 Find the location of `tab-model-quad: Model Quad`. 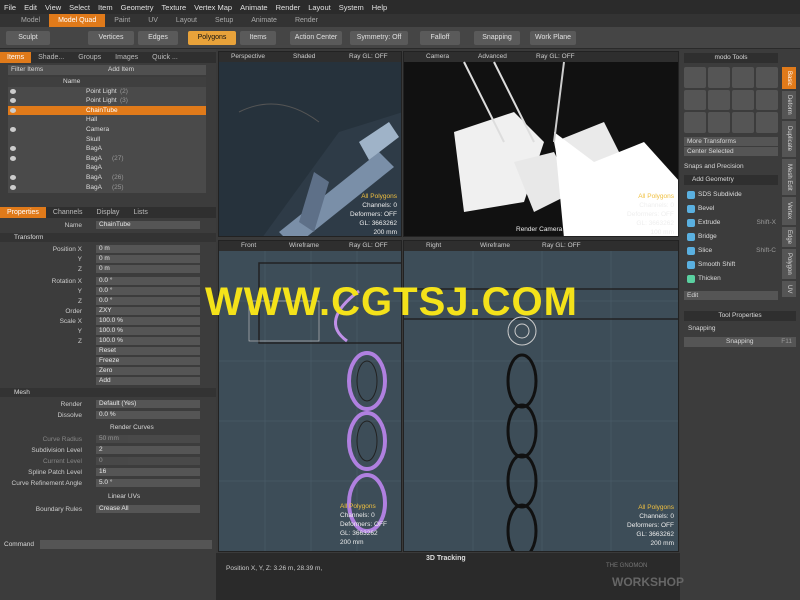

tab-model-quad: Model Quad is located at coordinates (77, 20).